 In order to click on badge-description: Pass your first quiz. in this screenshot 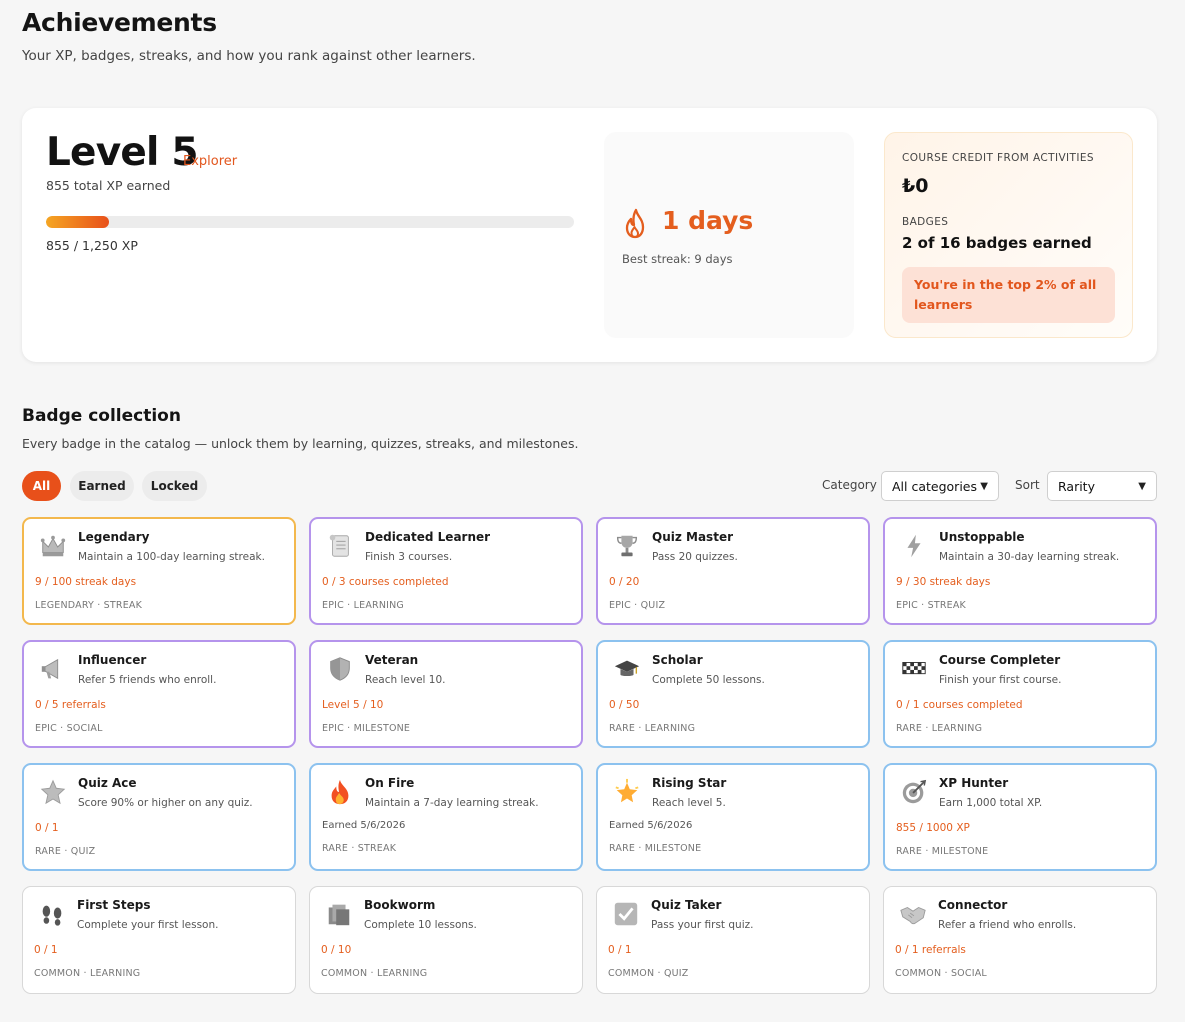, I will do `click(702, 925)`.